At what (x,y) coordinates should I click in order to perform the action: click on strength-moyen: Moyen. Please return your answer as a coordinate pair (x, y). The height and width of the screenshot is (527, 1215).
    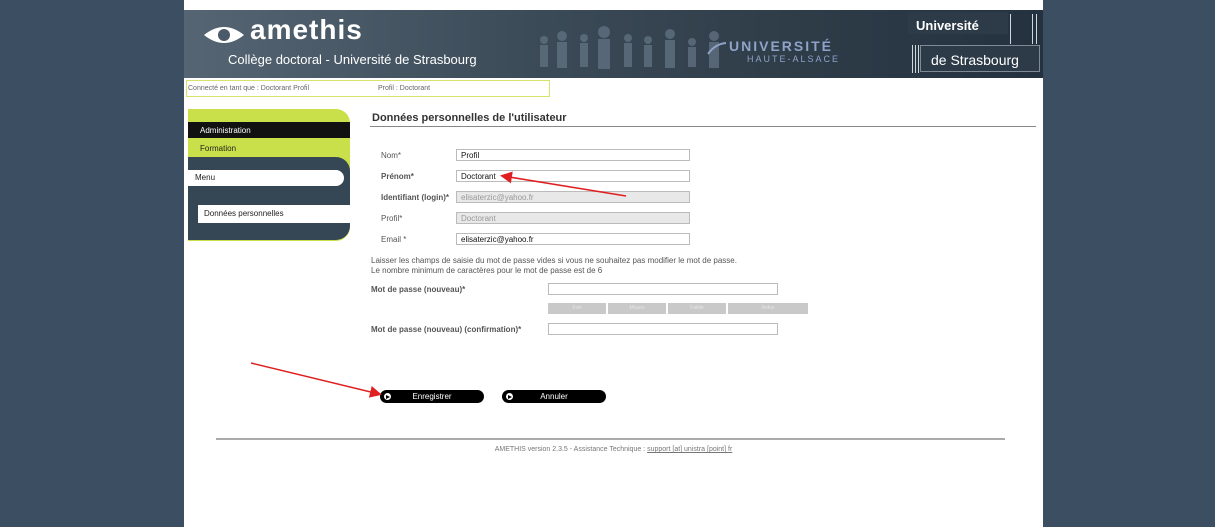
    Looking at the image, I should click on (637, 308).